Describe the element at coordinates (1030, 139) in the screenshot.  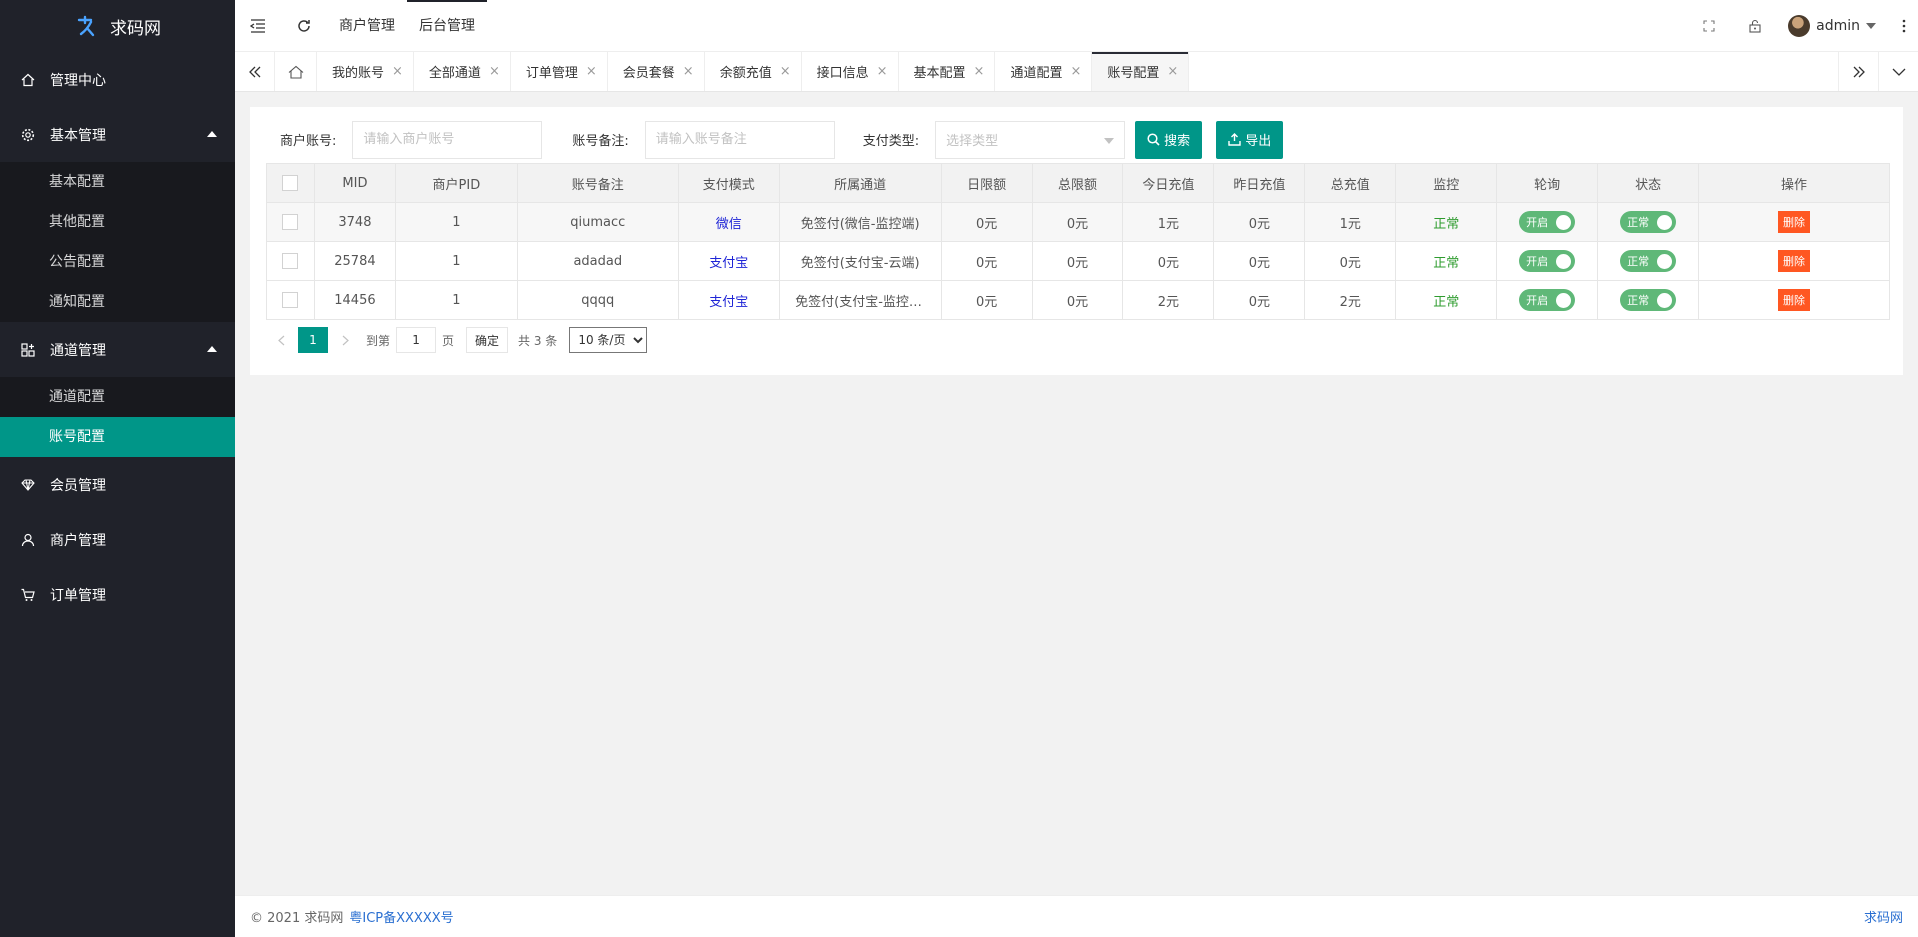
I see `pay-type-select: 选择类型` at that location.